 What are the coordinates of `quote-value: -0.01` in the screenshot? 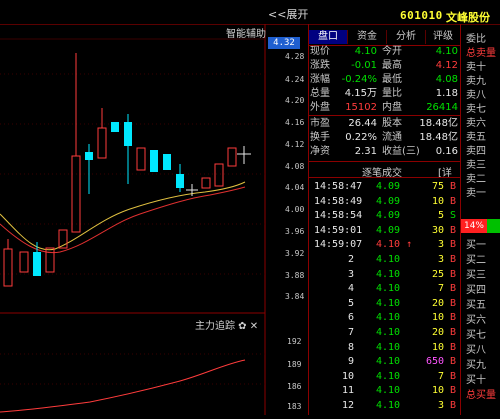 It's located at (364, 65).